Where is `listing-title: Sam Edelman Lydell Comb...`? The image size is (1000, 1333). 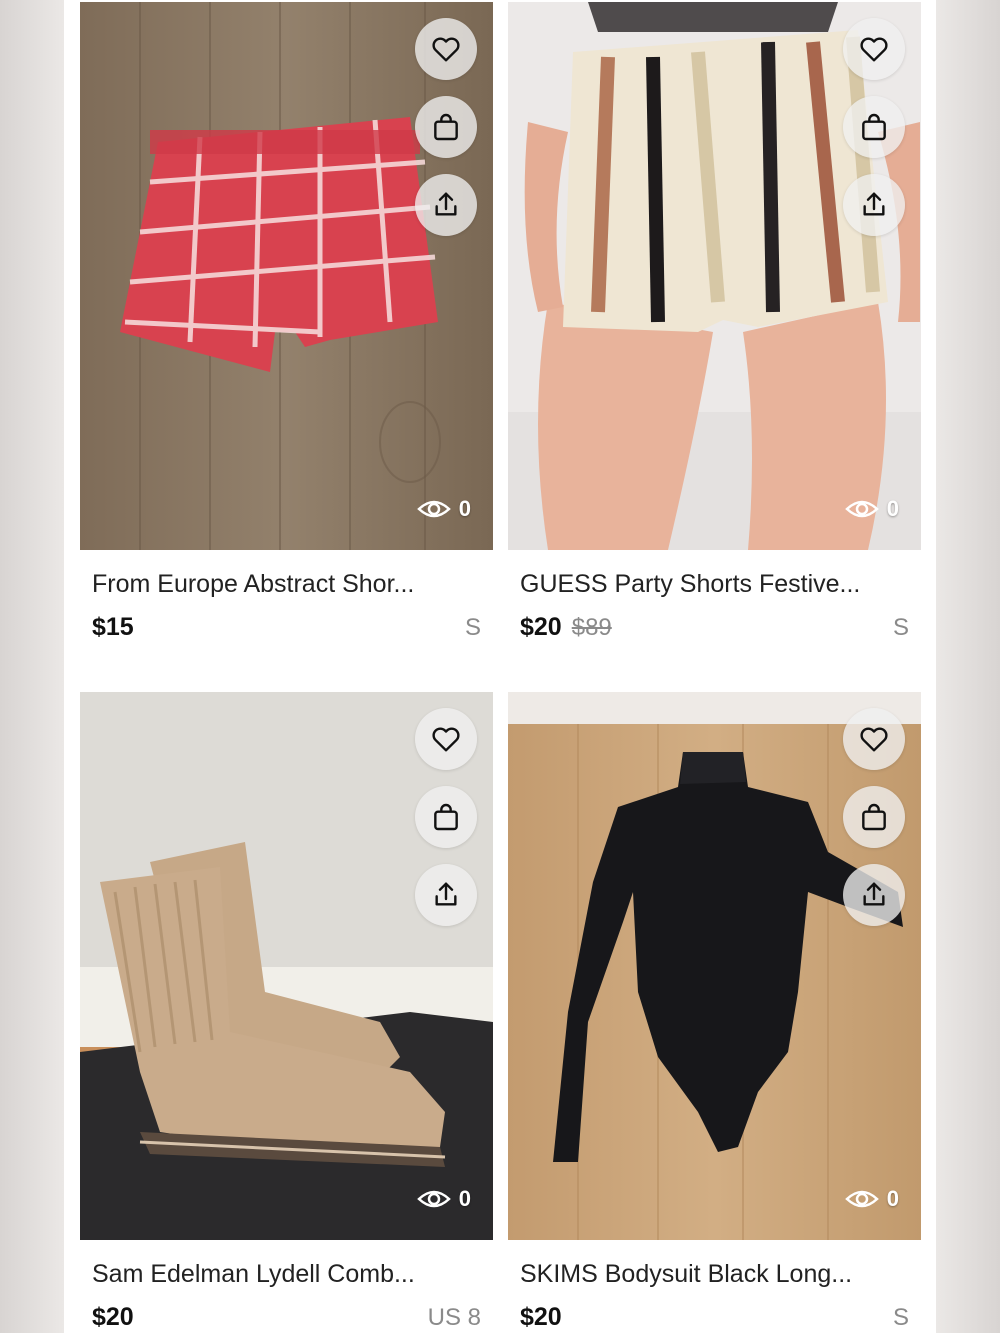 listing-title: Sam Edelman Lydell Comb... is located at coordinates (292, 1274).